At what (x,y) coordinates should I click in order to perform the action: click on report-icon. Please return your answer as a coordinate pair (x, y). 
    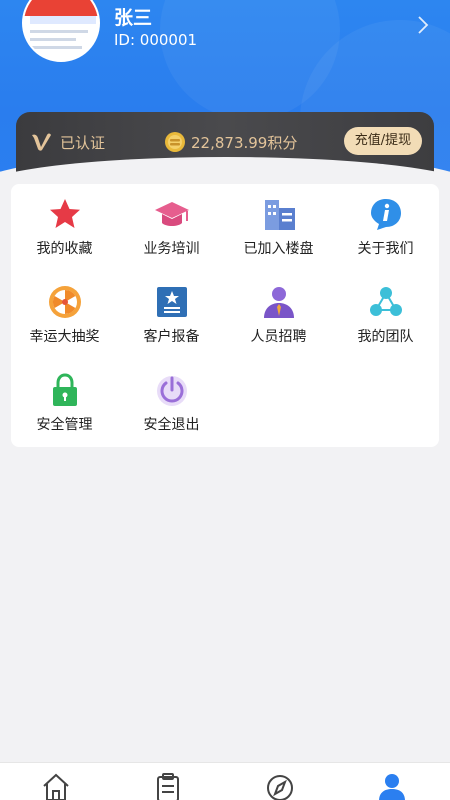
    Looking at the image, I should click on (171, 302).